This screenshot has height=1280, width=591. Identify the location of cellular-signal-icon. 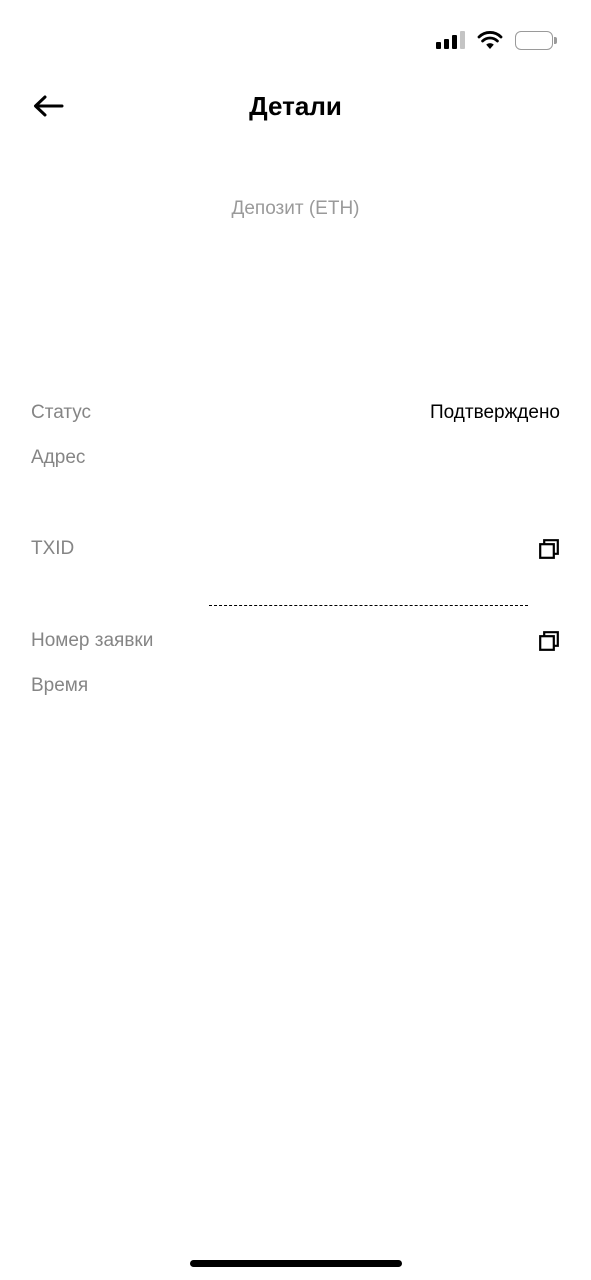
(450, 40).